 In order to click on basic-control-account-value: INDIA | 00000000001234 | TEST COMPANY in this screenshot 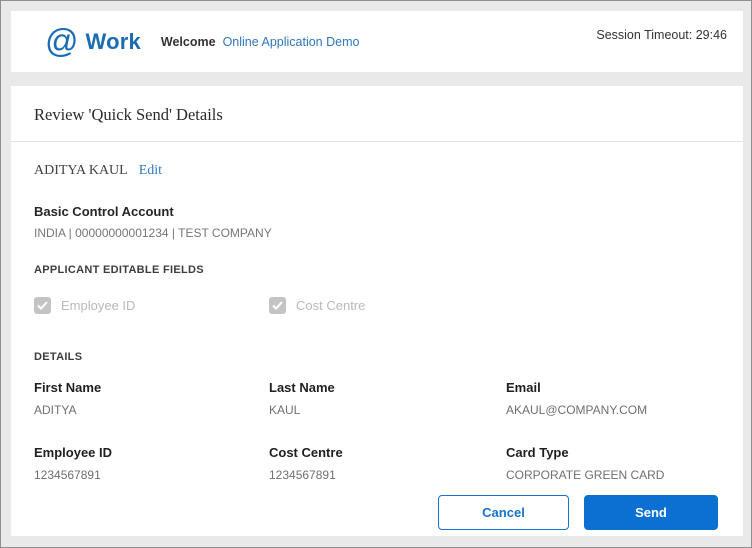, I will do `click(153, 233)`.